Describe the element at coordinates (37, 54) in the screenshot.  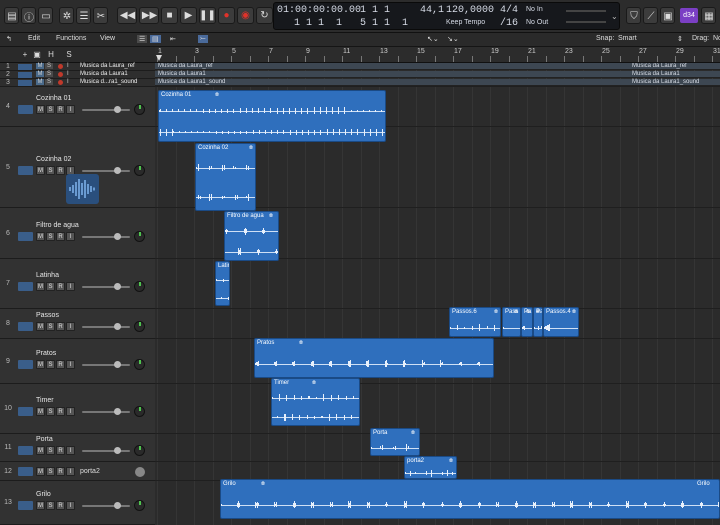
I see `duplicate-track-icon: ▣` at that location.